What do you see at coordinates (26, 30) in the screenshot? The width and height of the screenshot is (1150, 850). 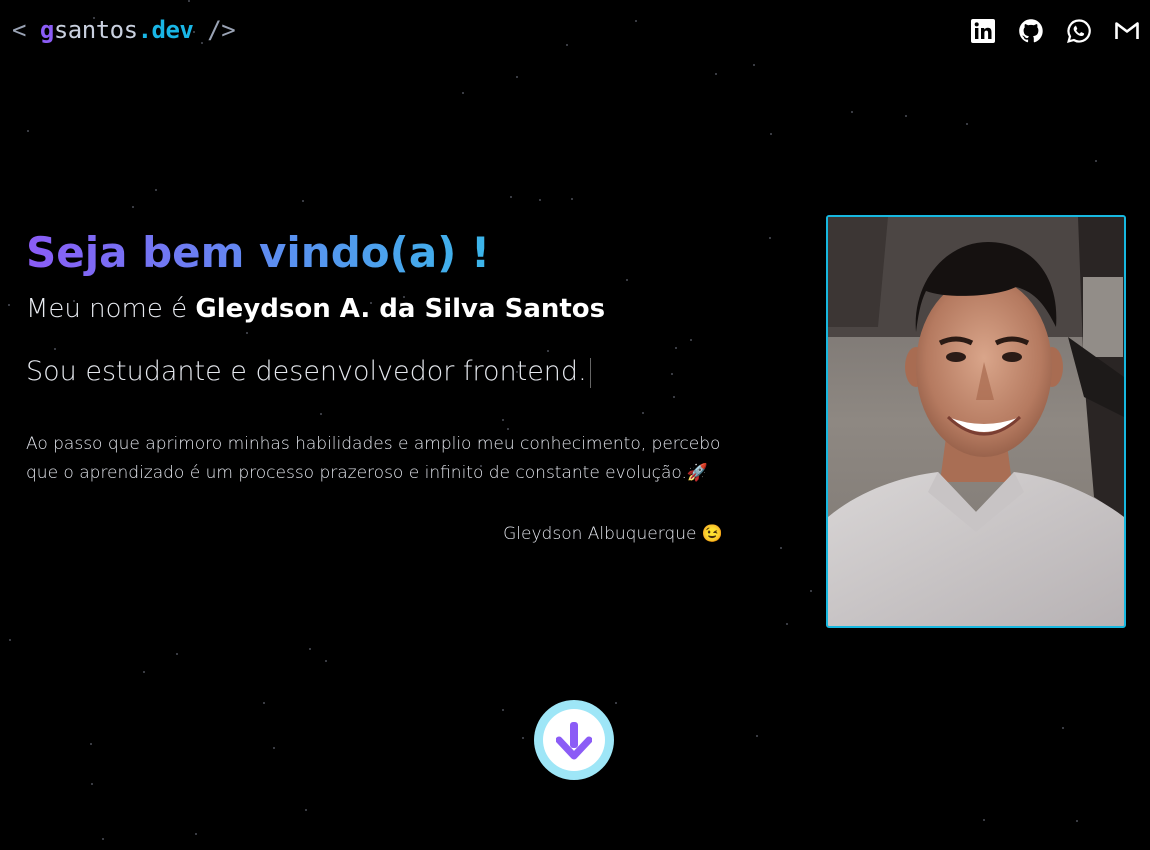 I see `logo-open-bracket: <` at bounding box center [26, 30].